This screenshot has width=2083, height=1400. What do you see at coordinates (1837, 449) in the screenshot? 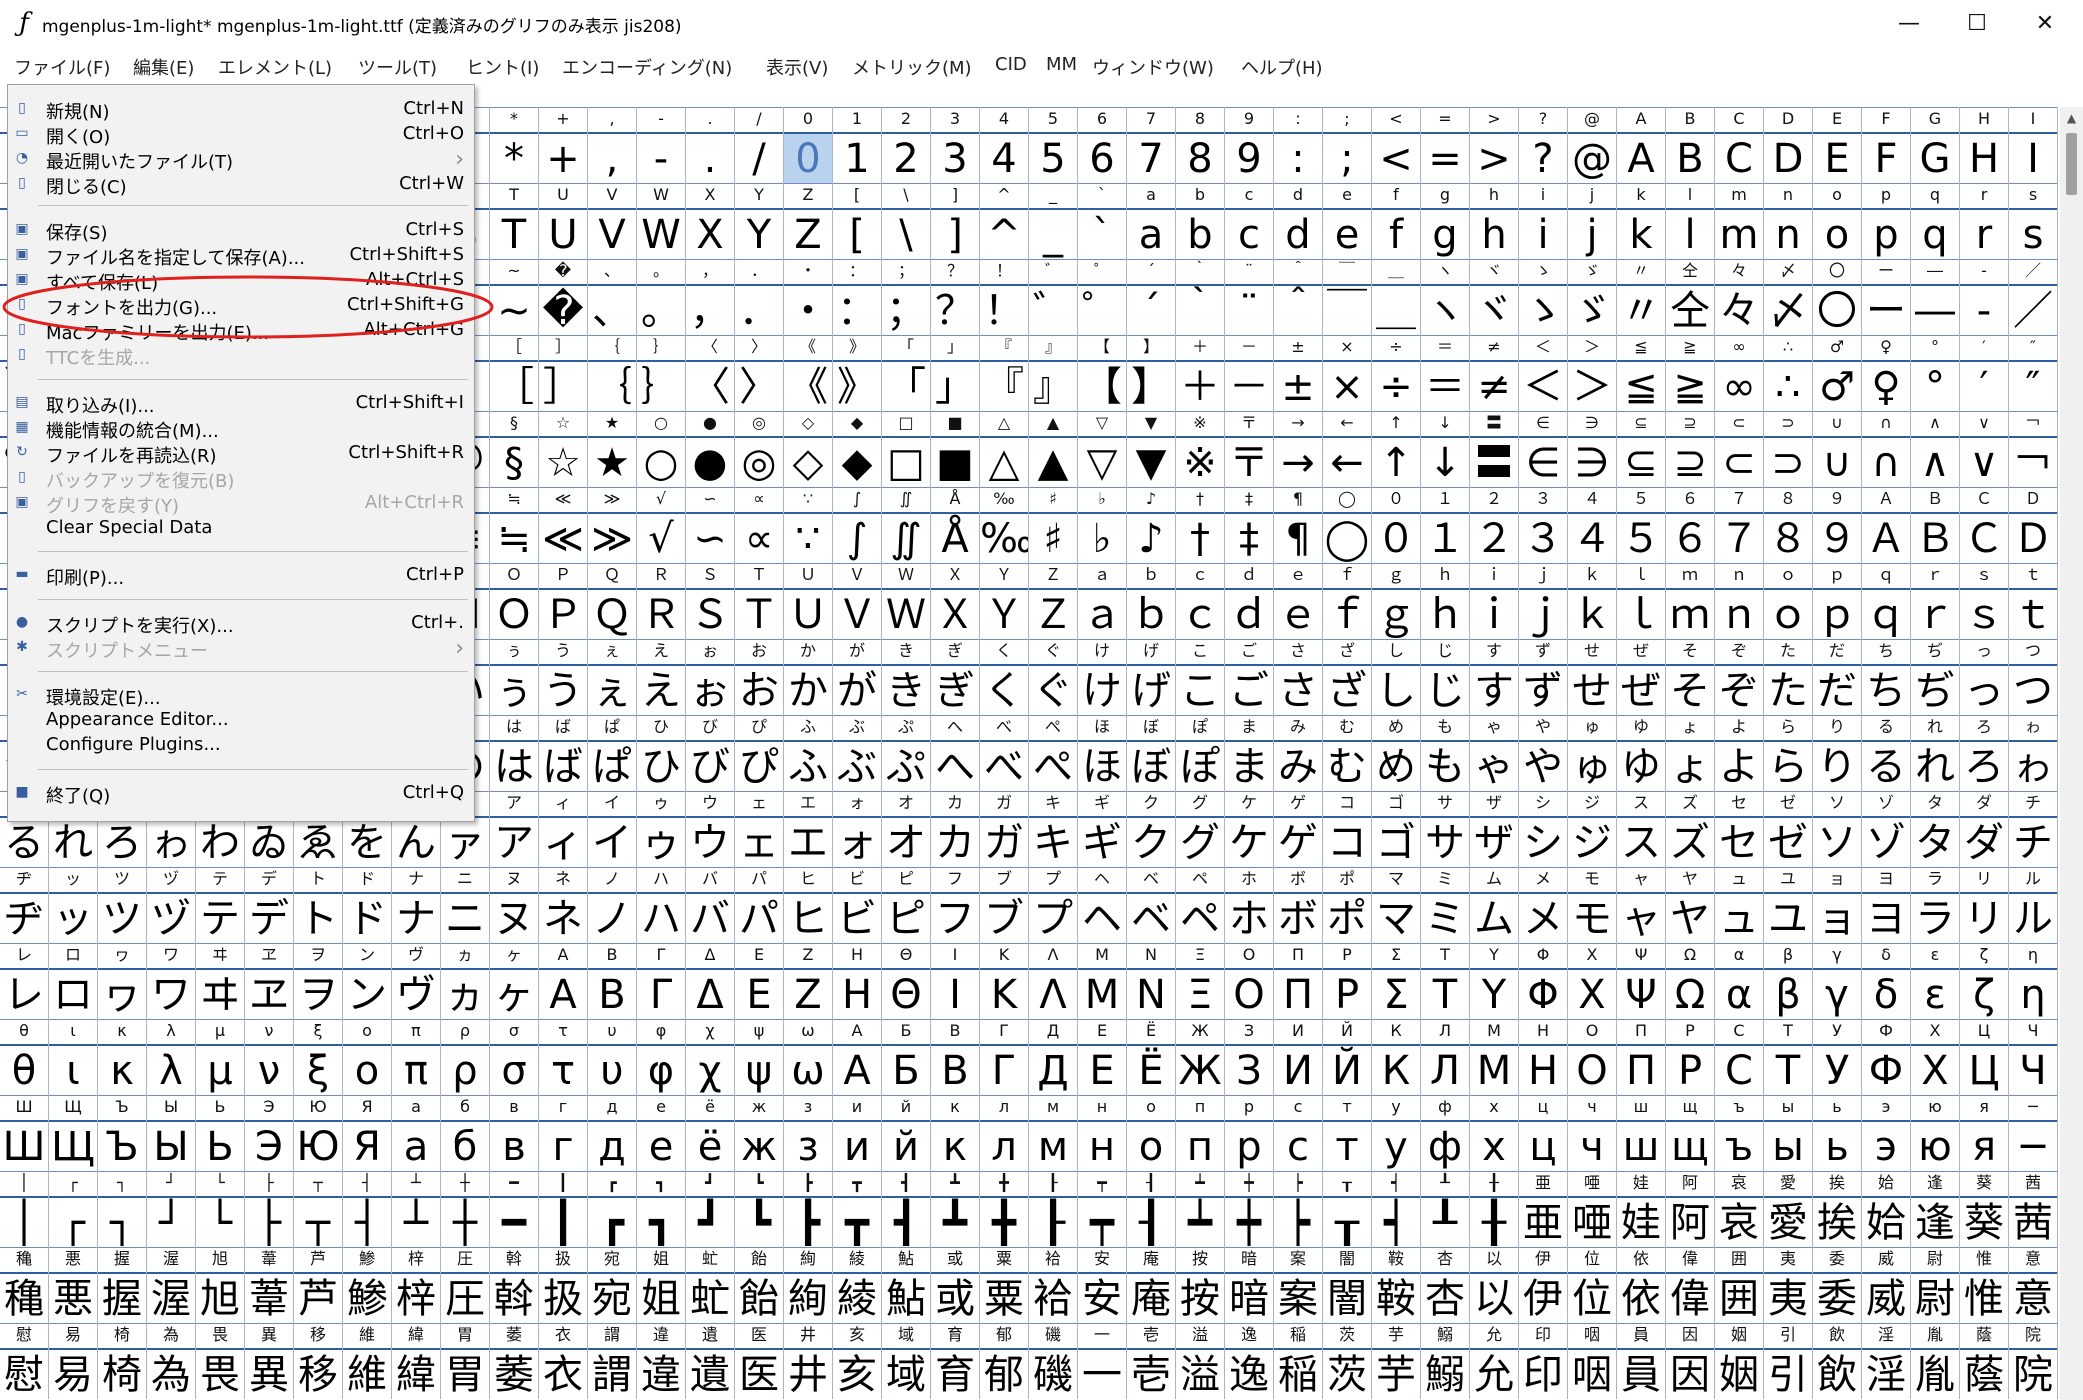
I see `glyph-cell: ∪ ∪` at bounding box center [1837, 449].